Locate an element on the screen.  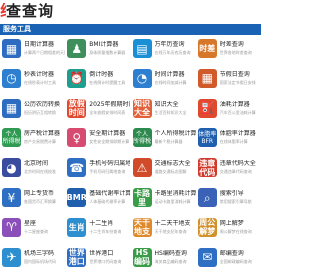
tool-item: ⚠ 交通标志大全 道路交通标志图解 is located at coordinates (163, 168).